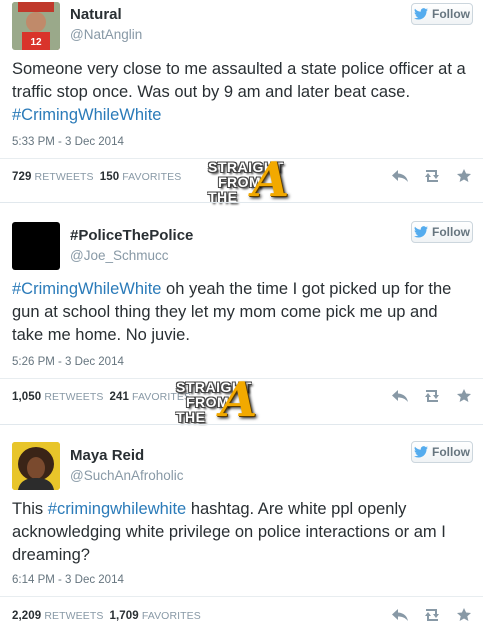 The image size is (483, 628). What do you see at coordinates (120, 397) in the screenshot?
I see `favorite-count: 241` at bounding box center [120, 397].